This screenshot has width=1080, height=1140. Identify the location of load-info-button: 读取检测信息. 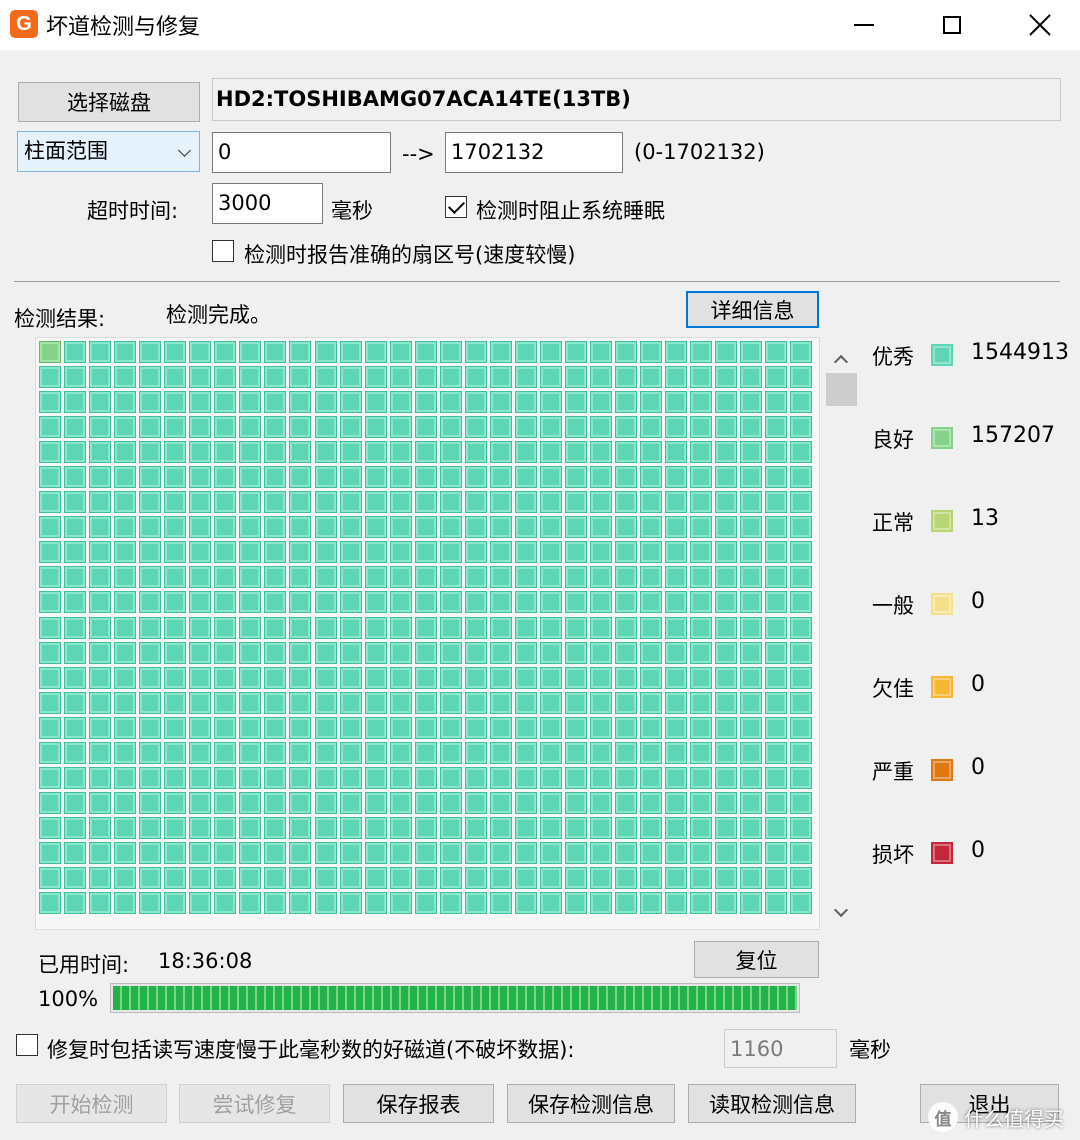
(772, 1103).